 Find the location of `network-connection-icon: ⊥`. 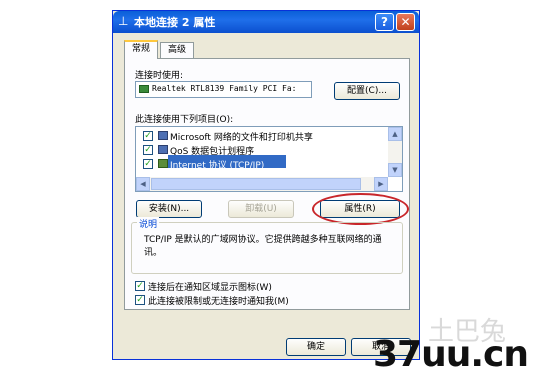

network-connection-icon: ⊥ is located at coordinates (123, 21).